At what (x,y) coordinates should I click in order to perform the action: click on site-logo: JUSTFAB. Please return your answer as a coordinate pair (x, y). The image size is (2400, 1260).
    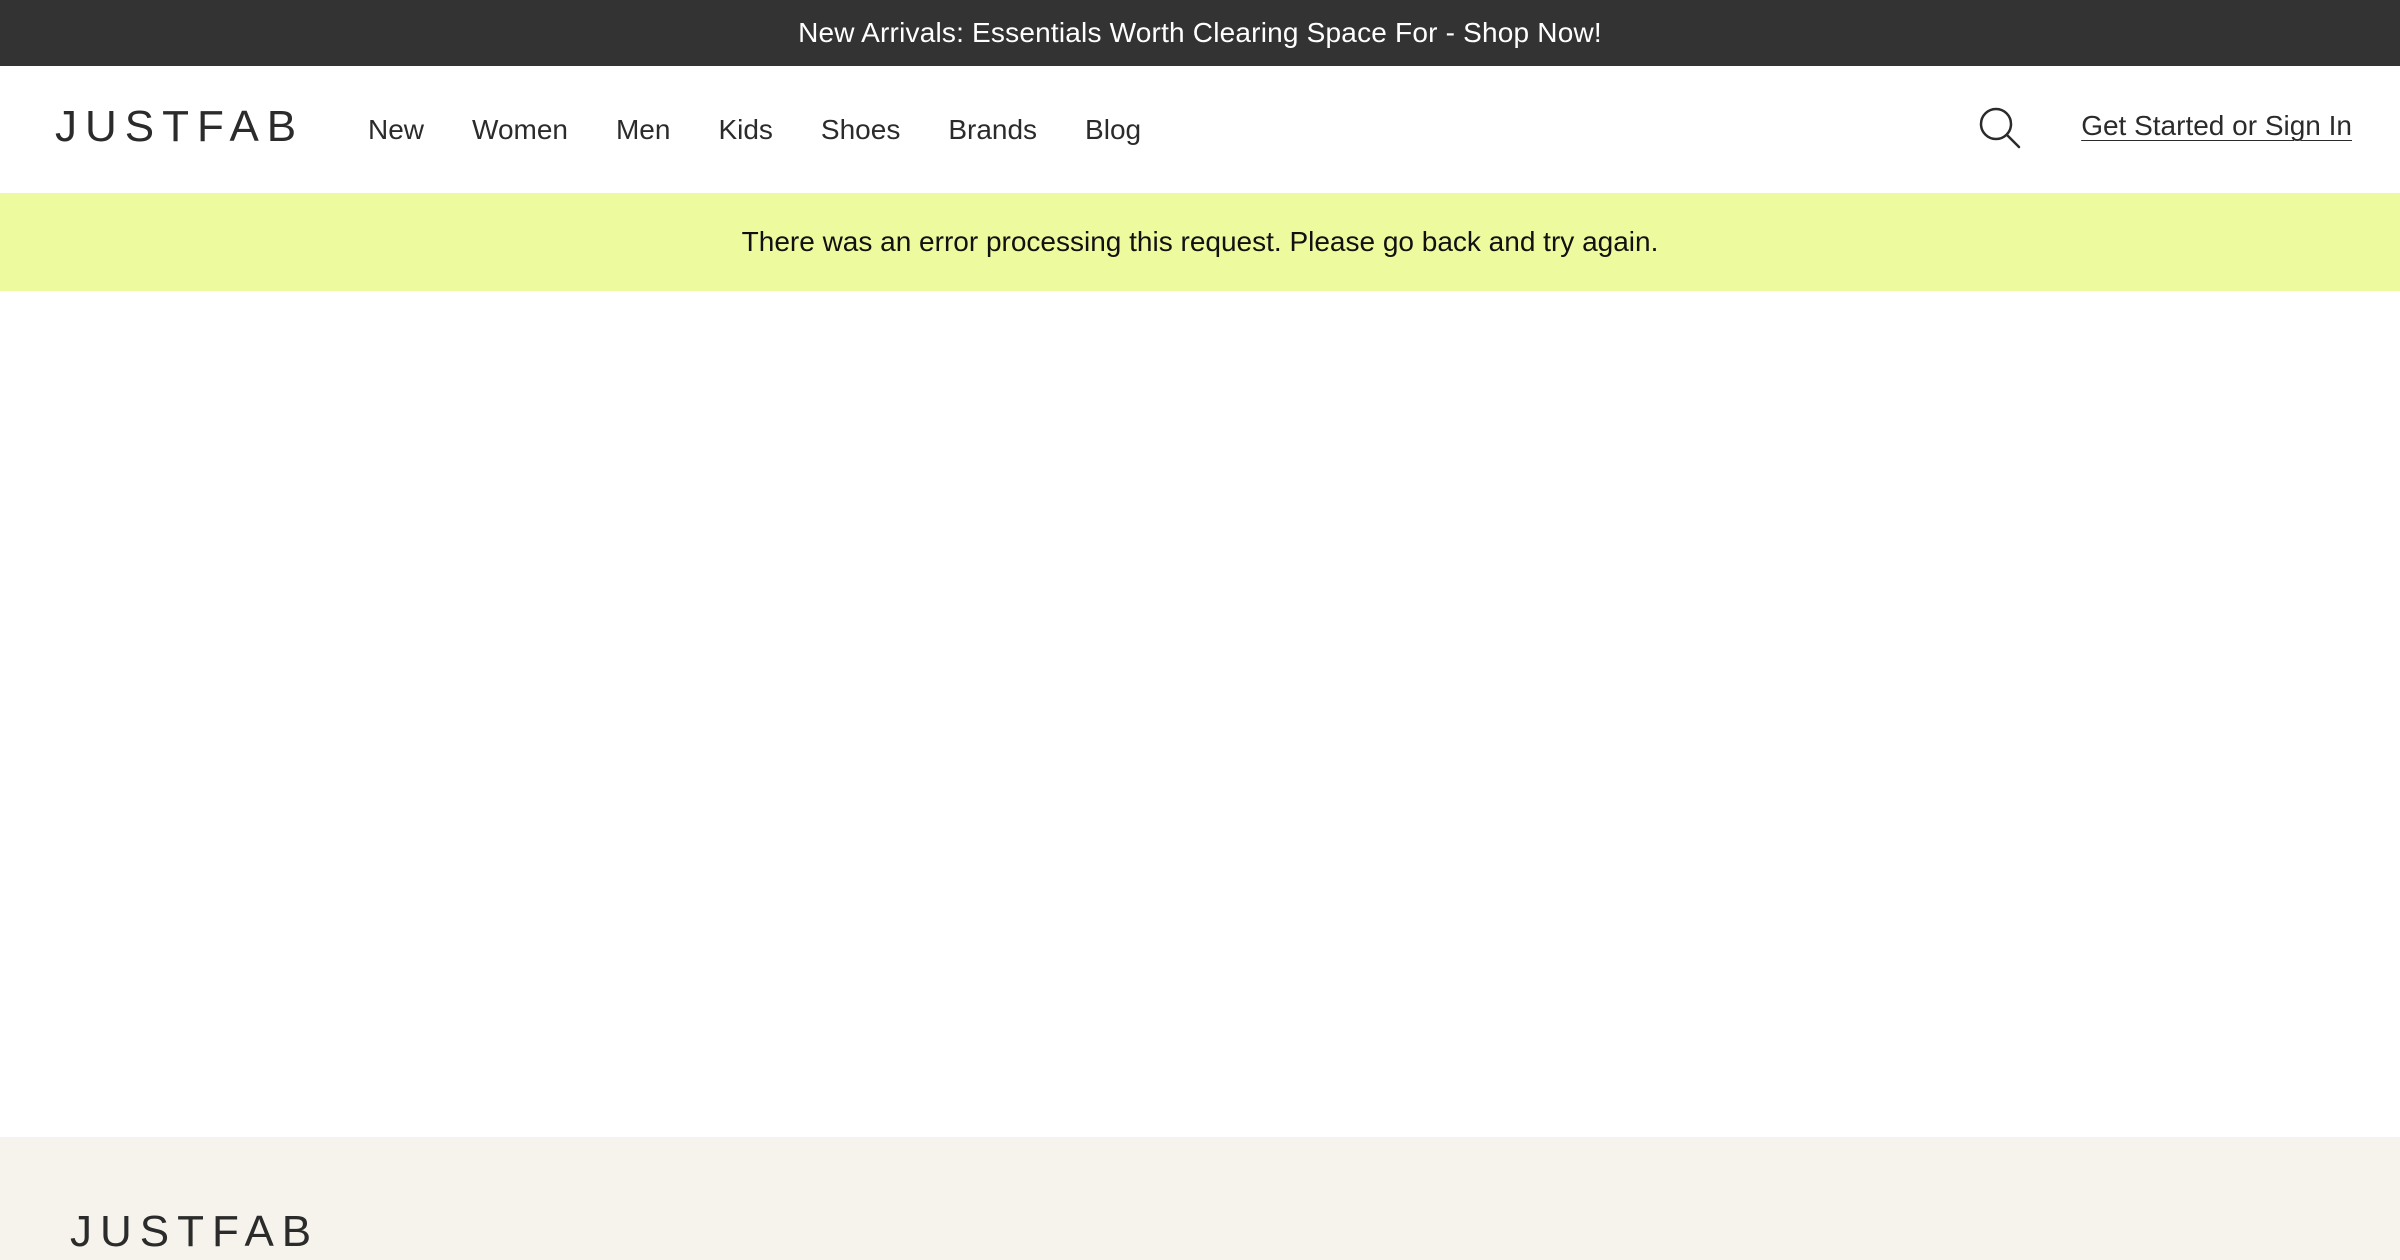
    Looking at the image, I should click on (179, 127).